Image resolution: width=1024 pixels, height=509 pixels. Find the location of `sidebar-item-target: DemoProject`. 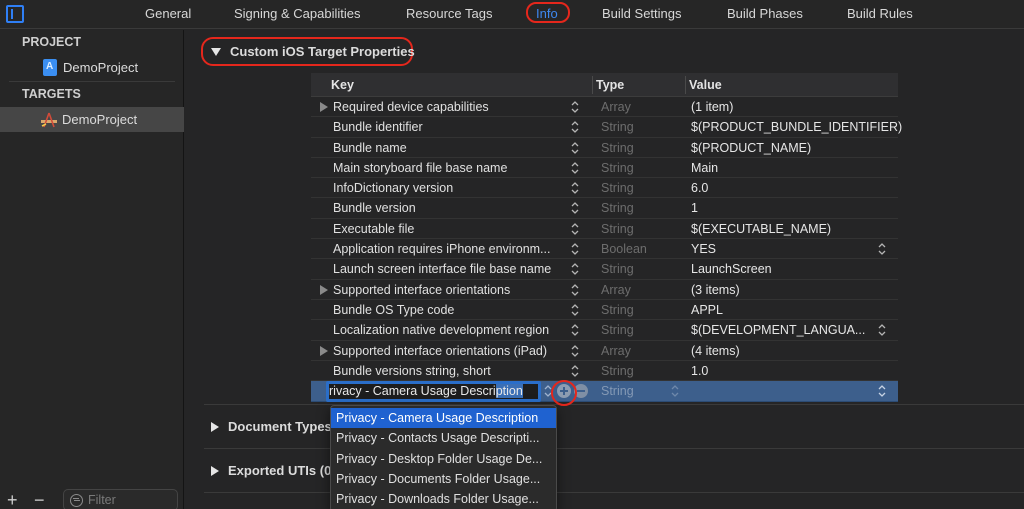

sidebar-item-target: DemoProject is located at coordinates (92, 119).